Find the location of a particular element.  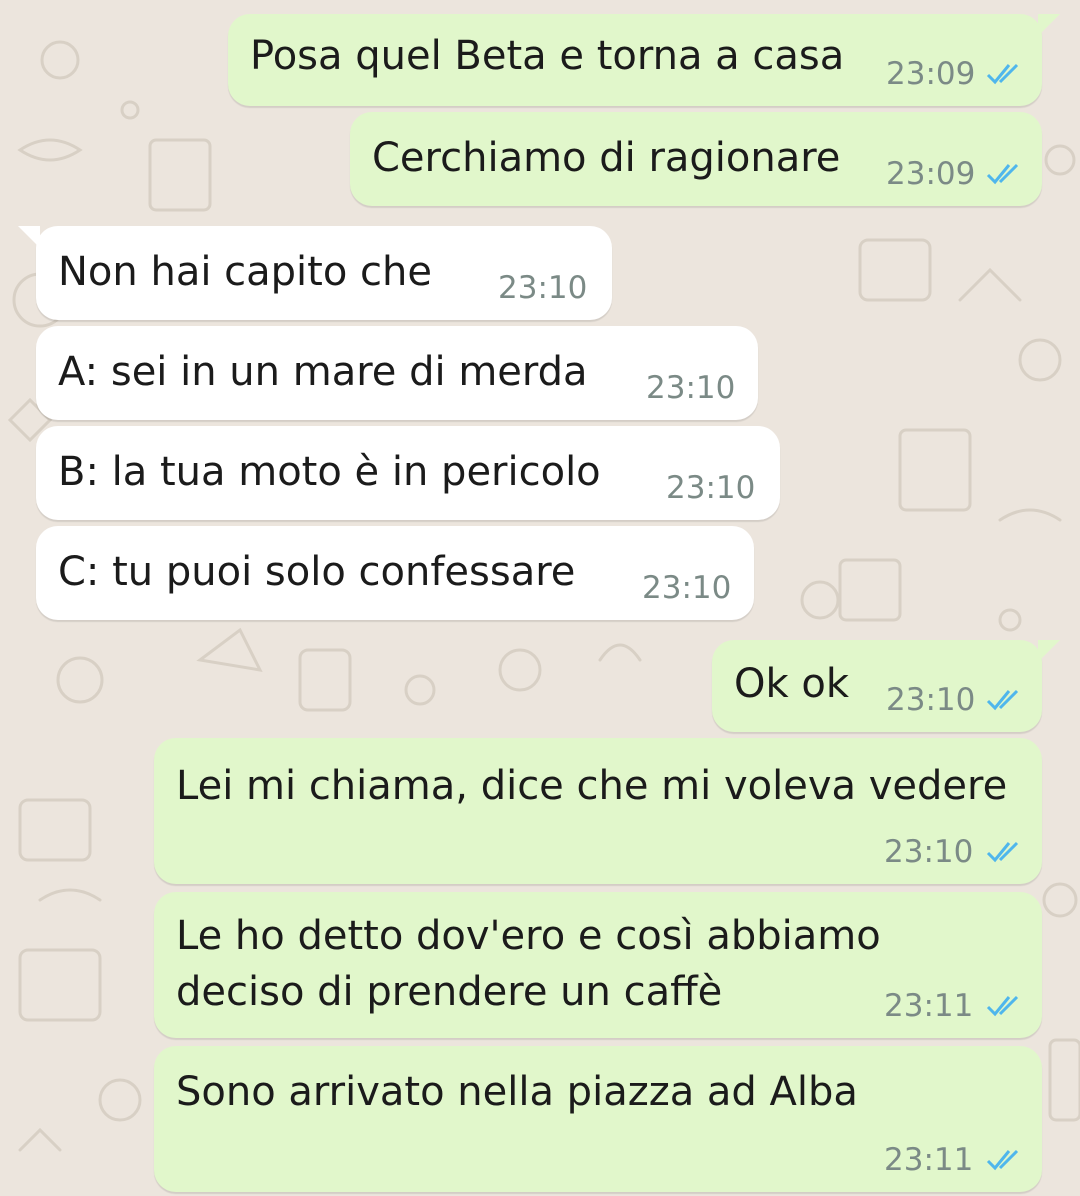

message-text-line: Le ho detto dov'ero e così abbiamo is located at coordinates (528, 936).